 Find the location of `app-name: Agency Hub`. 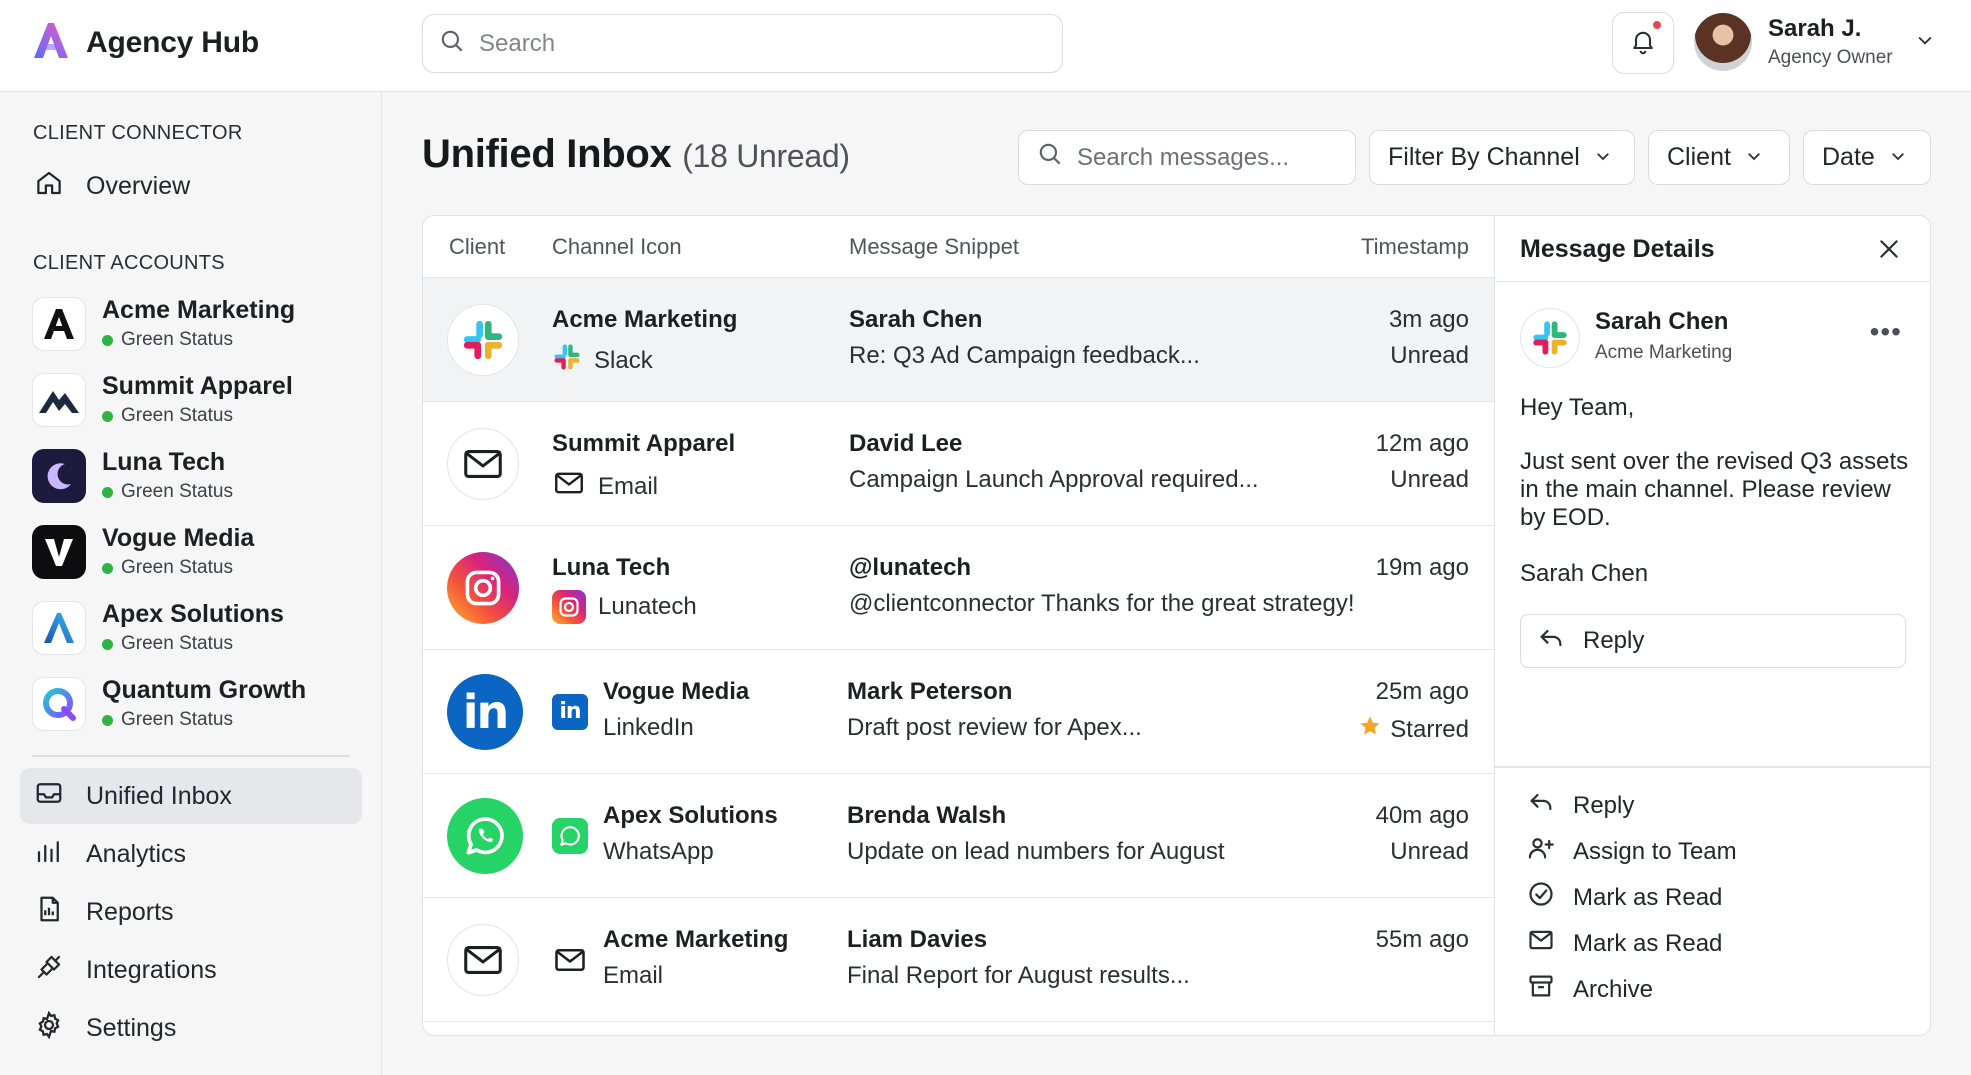

app-name: Agency Hub is located at coordinates (173, 42).